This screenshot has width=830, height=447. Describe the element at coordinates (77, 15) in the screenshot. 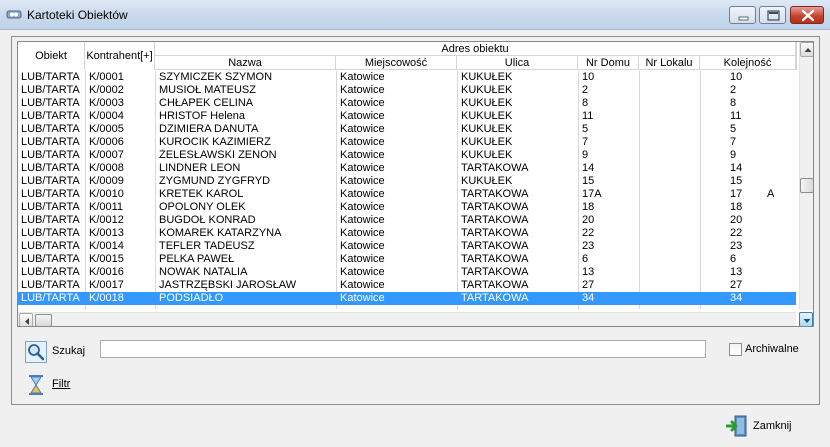

I see `window-title: Kartoteki Obiektów` at that location.